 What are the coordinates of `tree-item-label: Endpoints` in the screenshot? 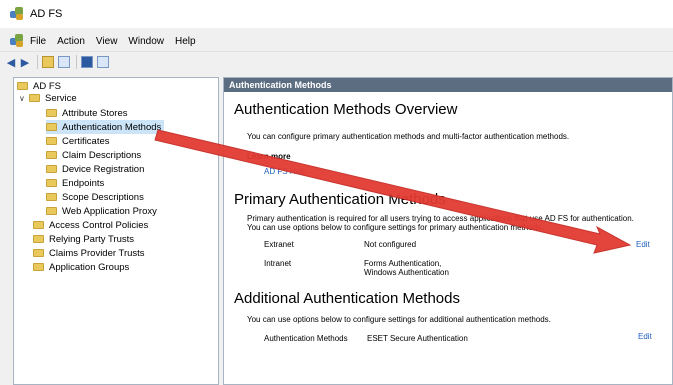 It's located at (83, 183).